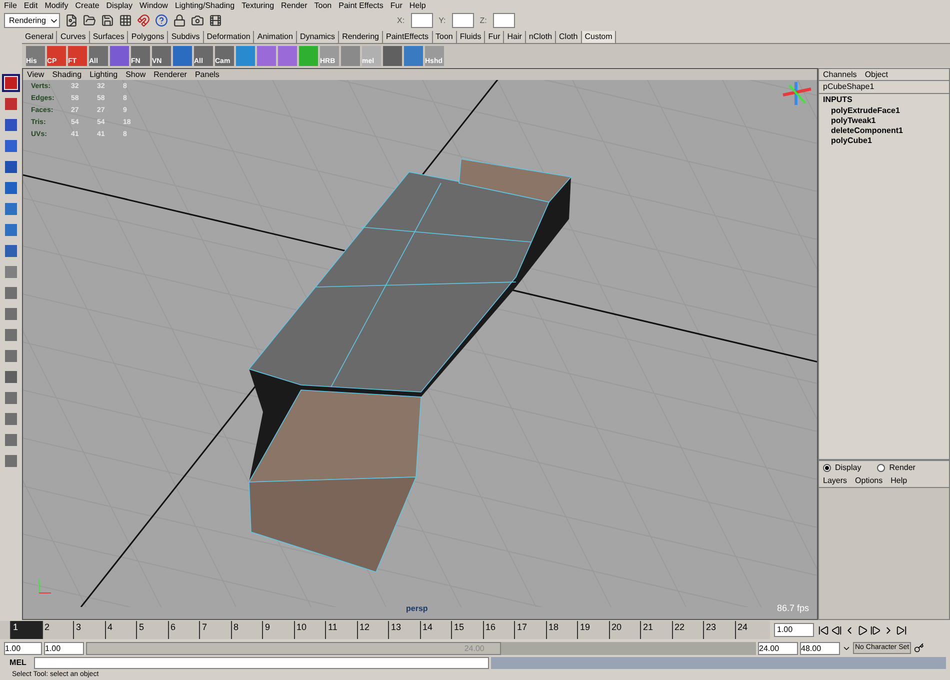  I want to click on menu-item: Paint Effects, so click(361, 6).